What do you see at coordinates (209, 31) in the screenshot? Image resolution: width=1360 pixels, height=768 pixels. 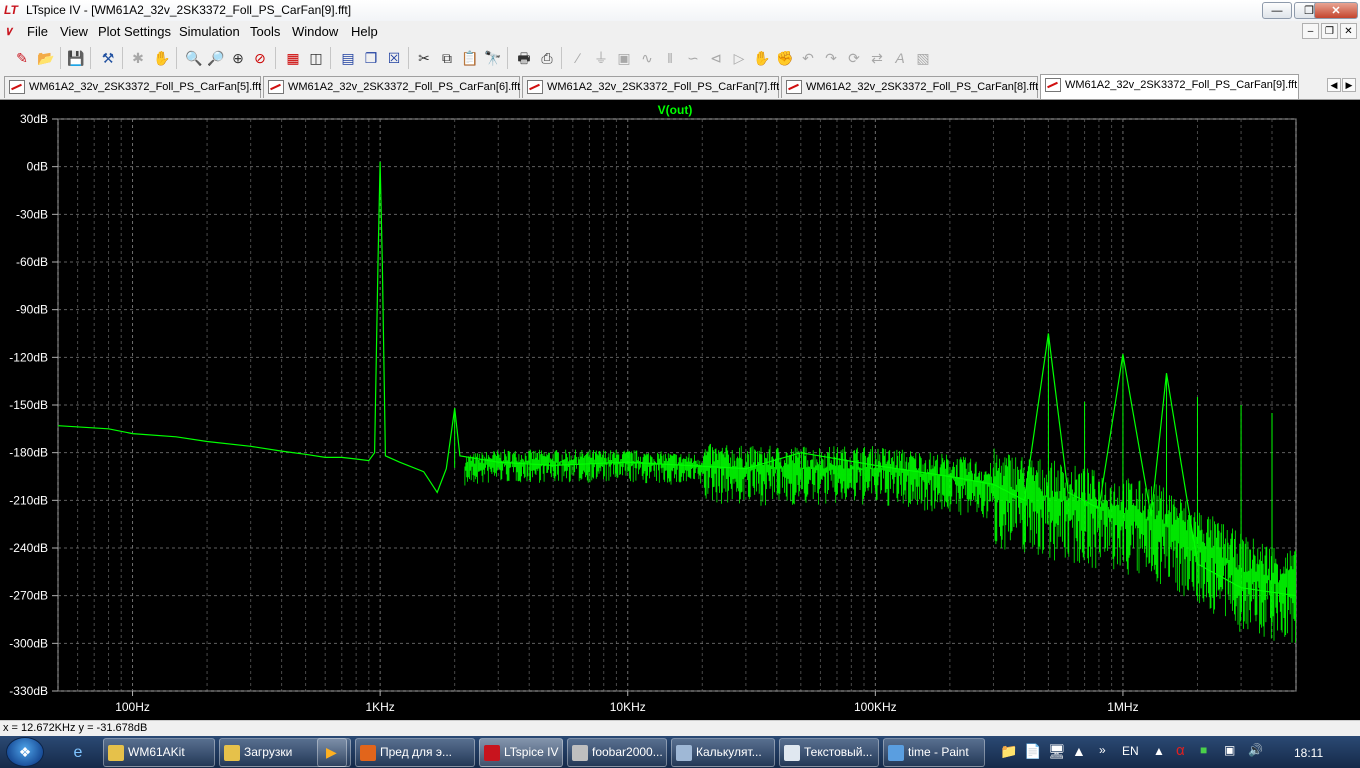 I see `menu-simulation: Simulation` at bounding box center [209, 31].